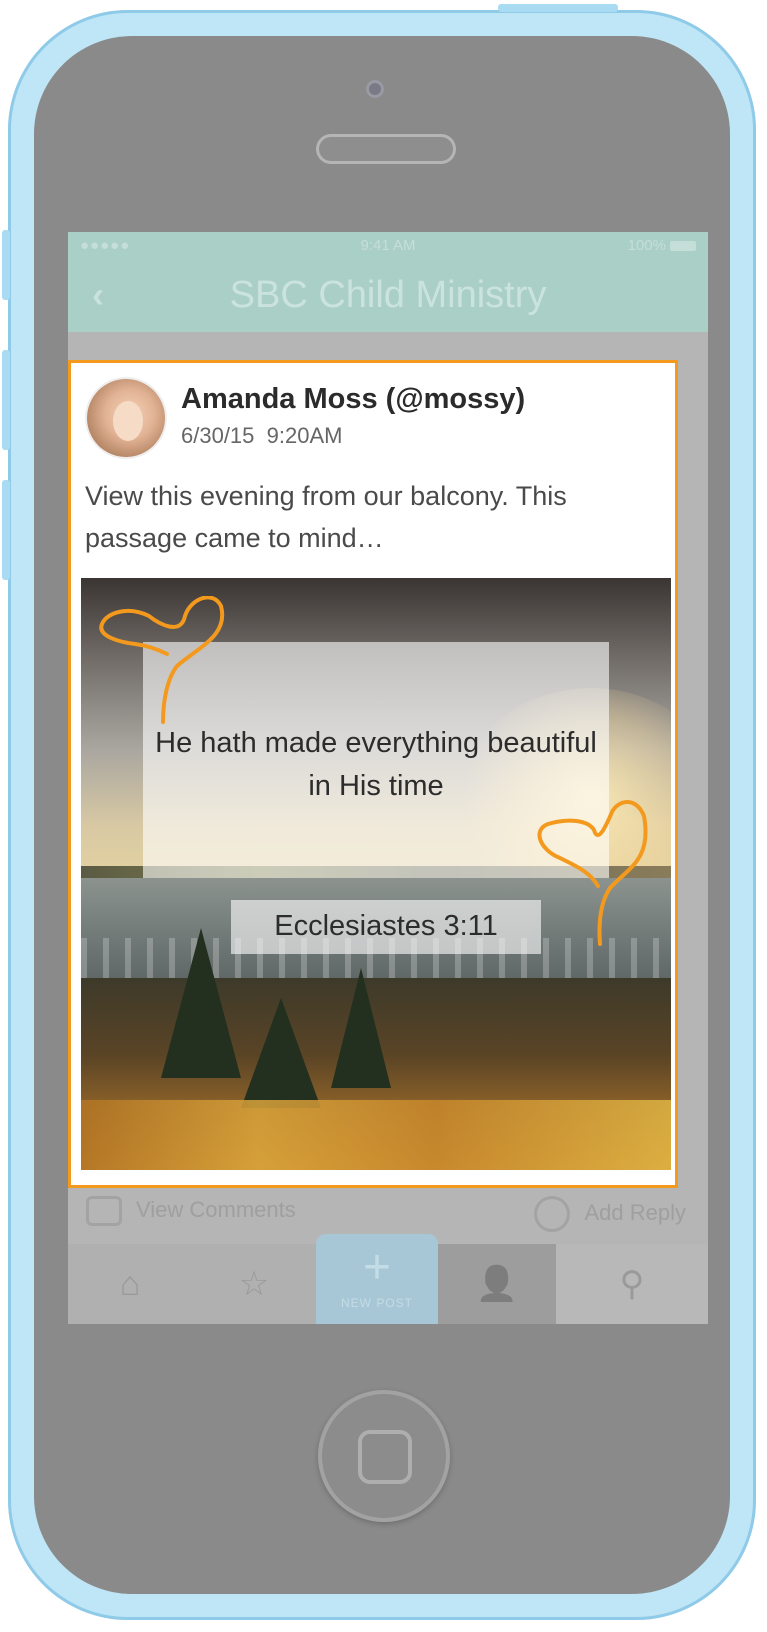 The height and width of the screenshot is (1632, 767). I want to click on search-icon: ⚲, so click(632, 1284).